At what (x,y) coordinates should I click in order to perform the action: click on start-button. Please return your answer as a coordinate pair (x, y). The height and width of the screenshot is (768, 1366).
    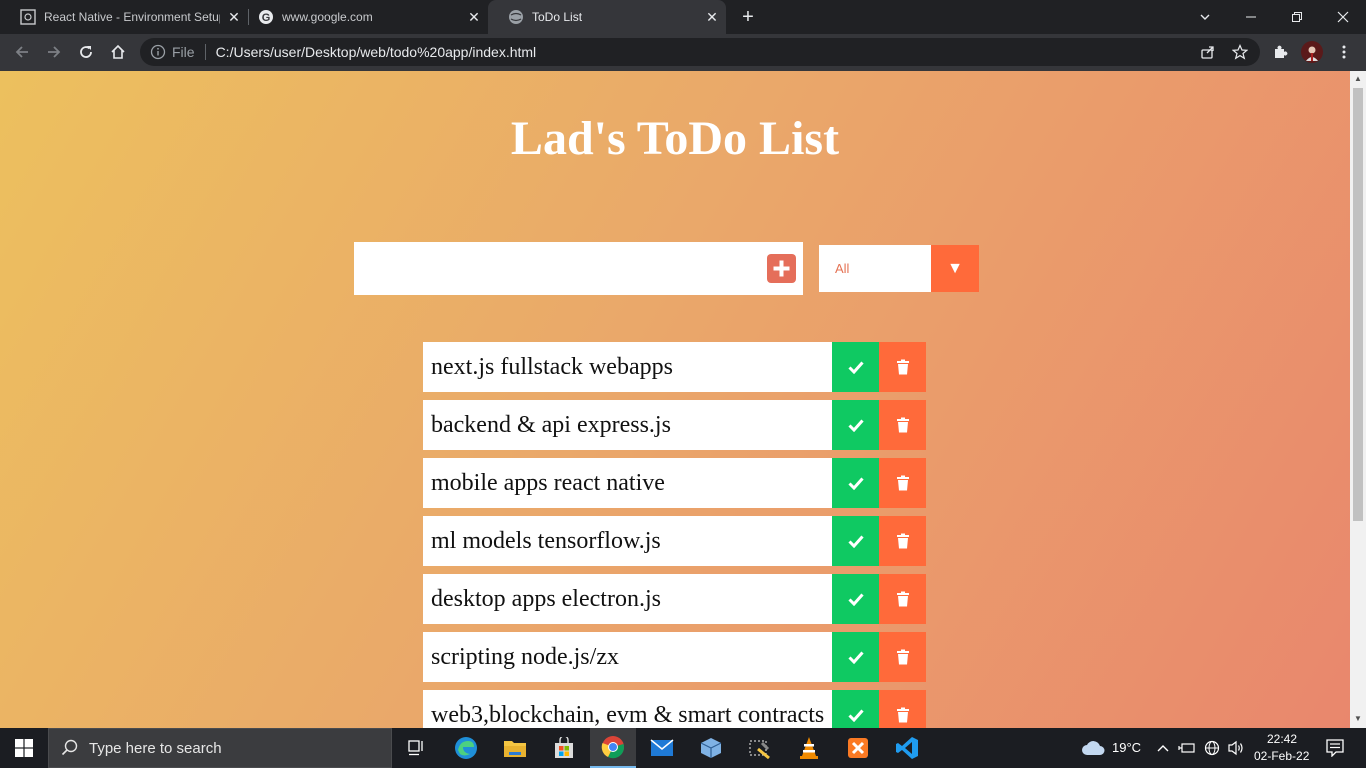
    Looking at the image, I should click on (24, 748).